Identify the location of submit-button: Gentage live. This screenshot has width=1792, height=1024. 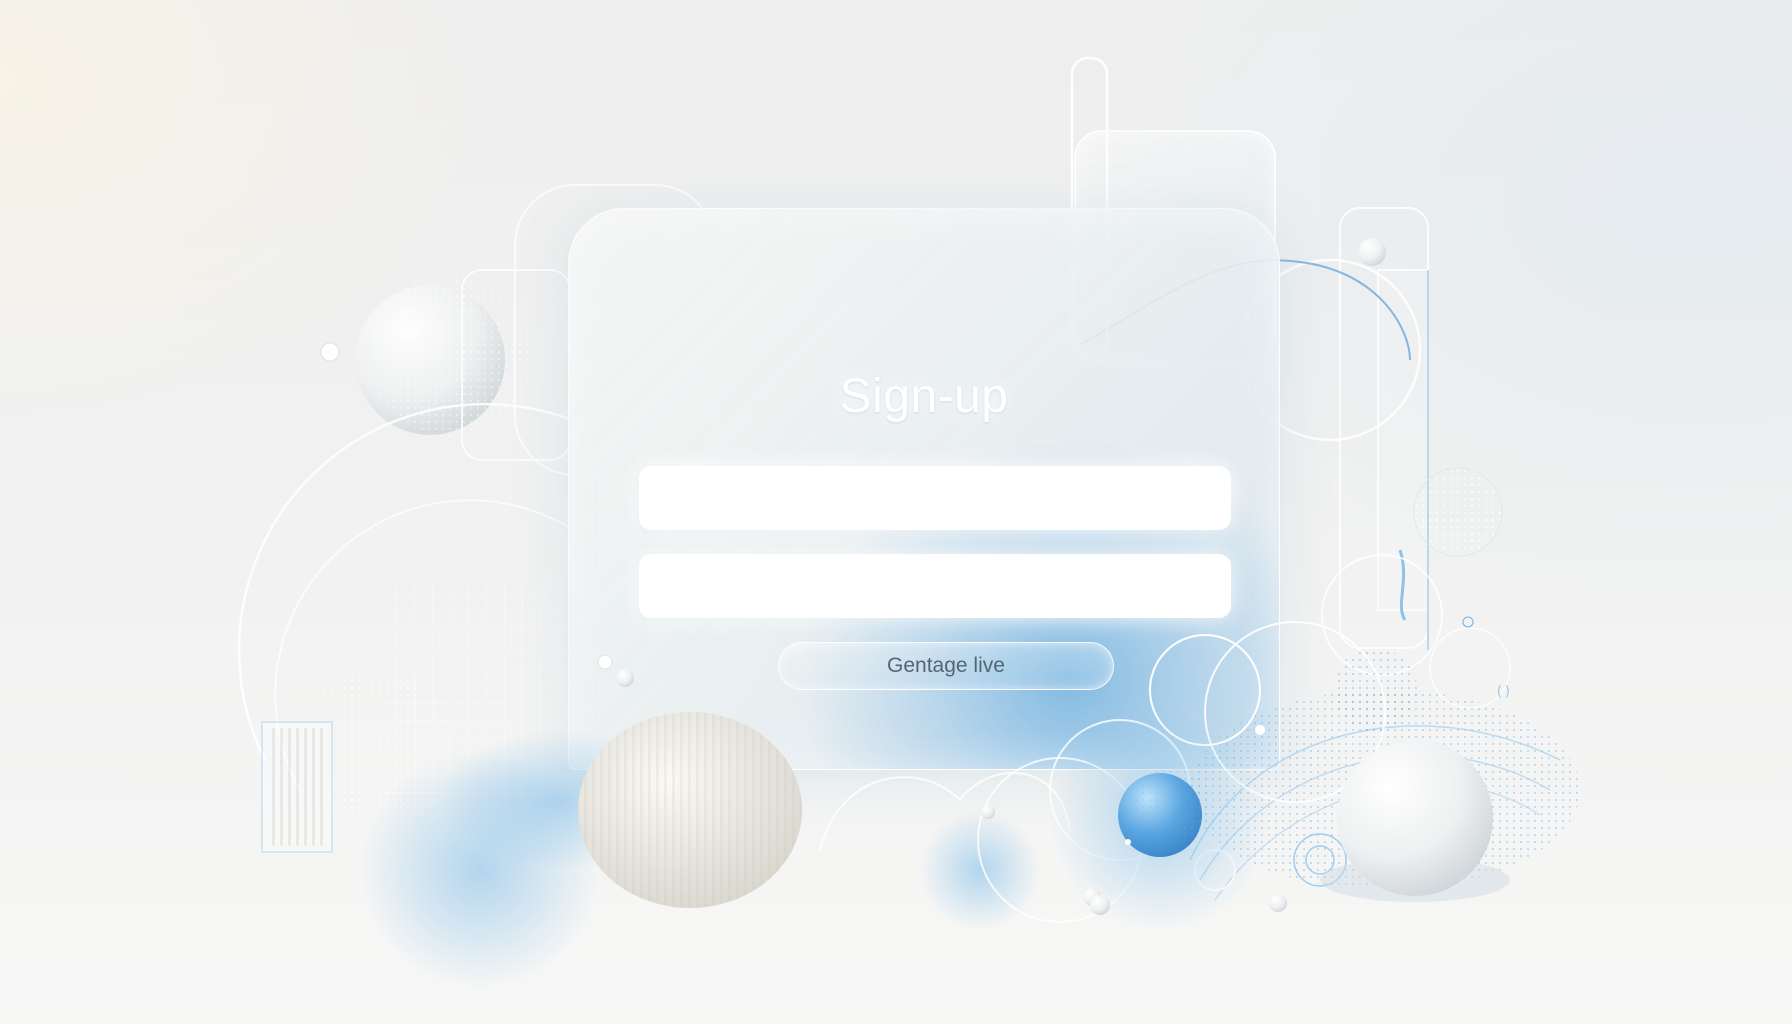
(946, 666).